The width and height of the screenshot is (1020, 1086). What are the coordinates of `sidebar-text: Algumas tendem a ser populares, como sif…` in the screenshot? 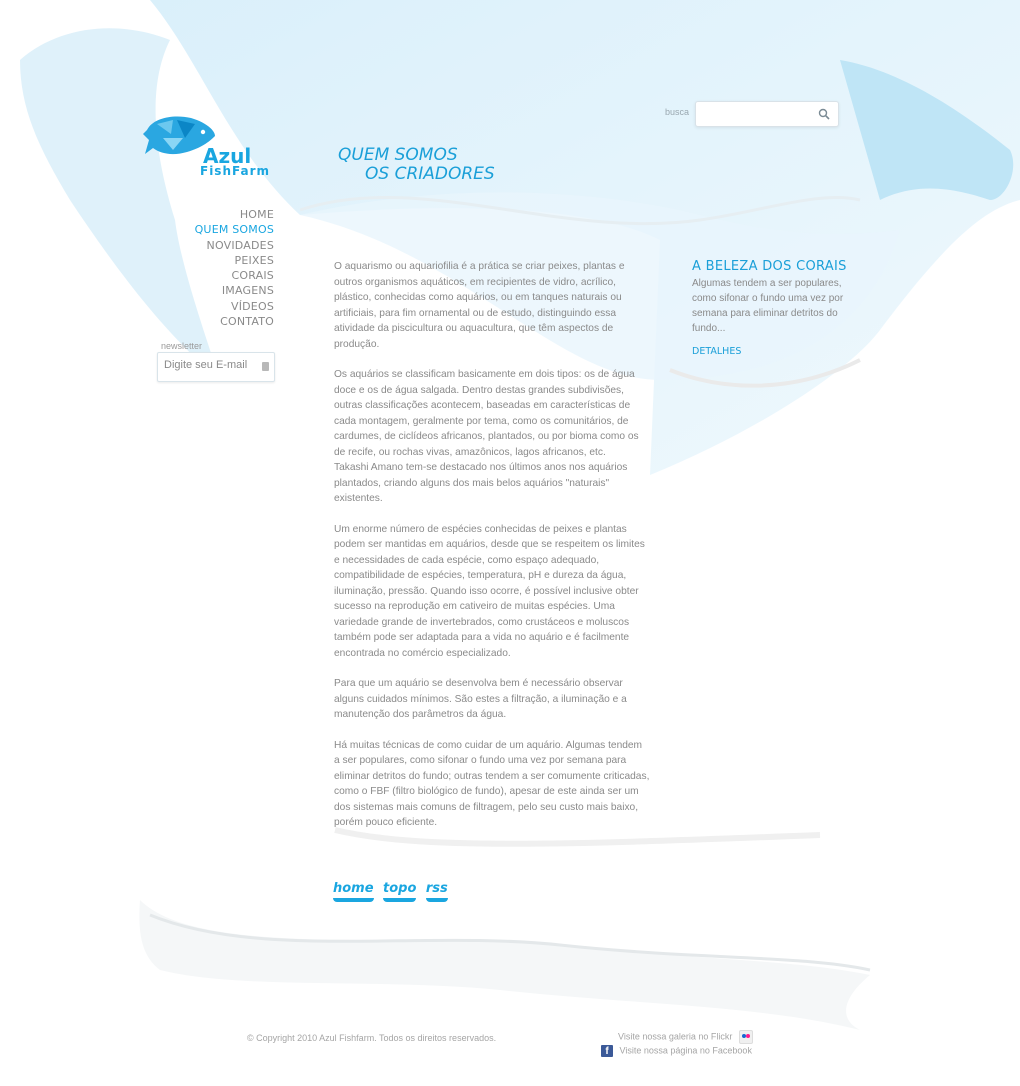 It's located at (768, 306).